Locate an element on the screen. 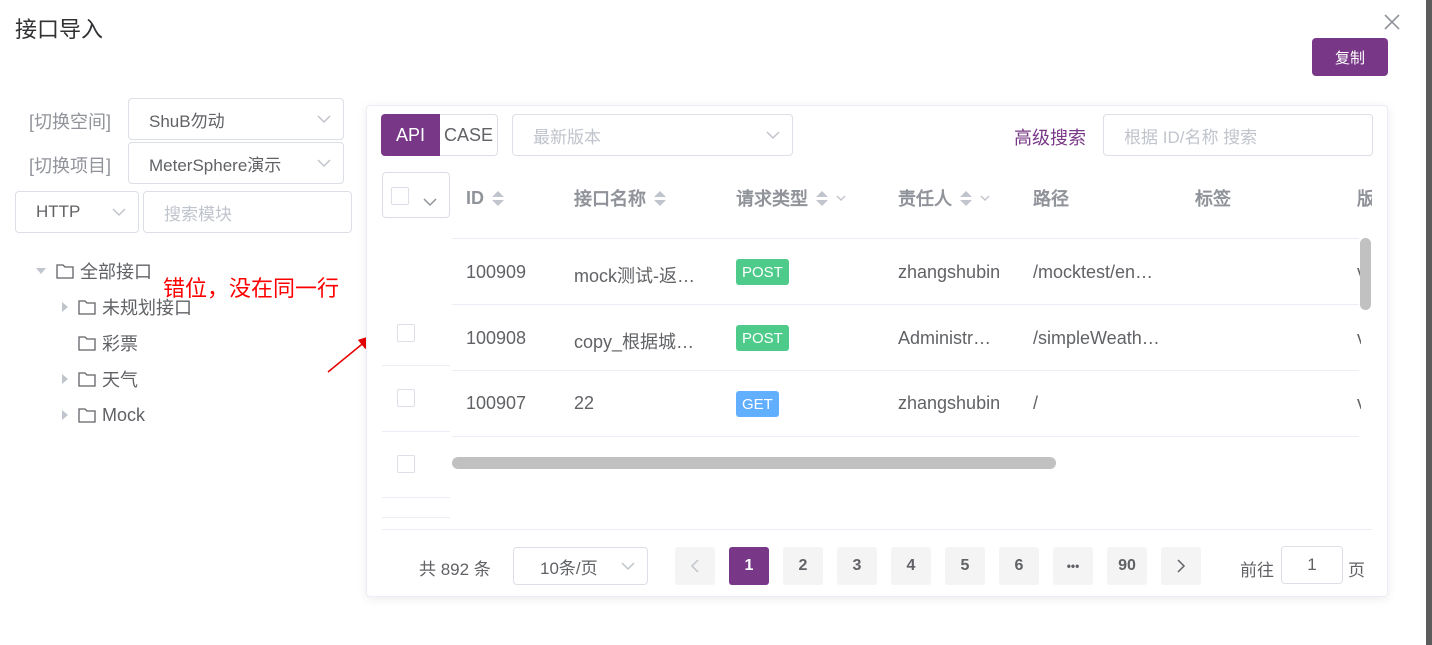 Image resolution: width=1432 pixels, height=645 pixels. copy-button: 复制 is located at coordinates (1350, 57).